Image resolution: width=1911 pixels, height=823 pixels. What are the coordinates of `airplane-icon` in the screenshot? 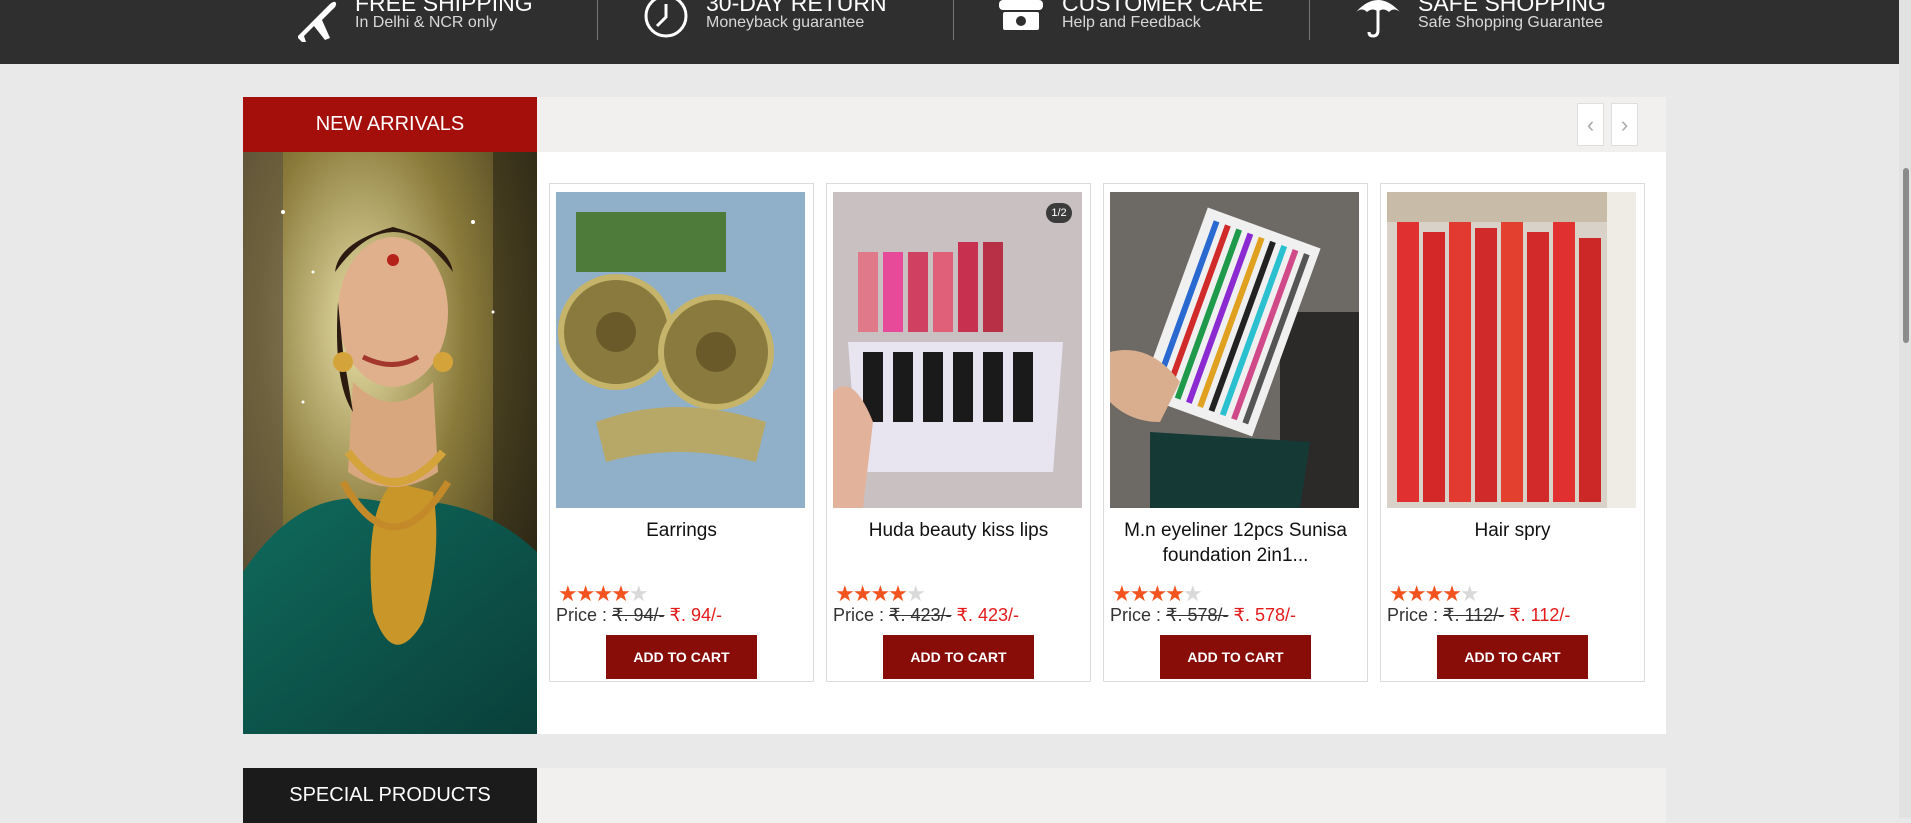 It's located at (317, 21).